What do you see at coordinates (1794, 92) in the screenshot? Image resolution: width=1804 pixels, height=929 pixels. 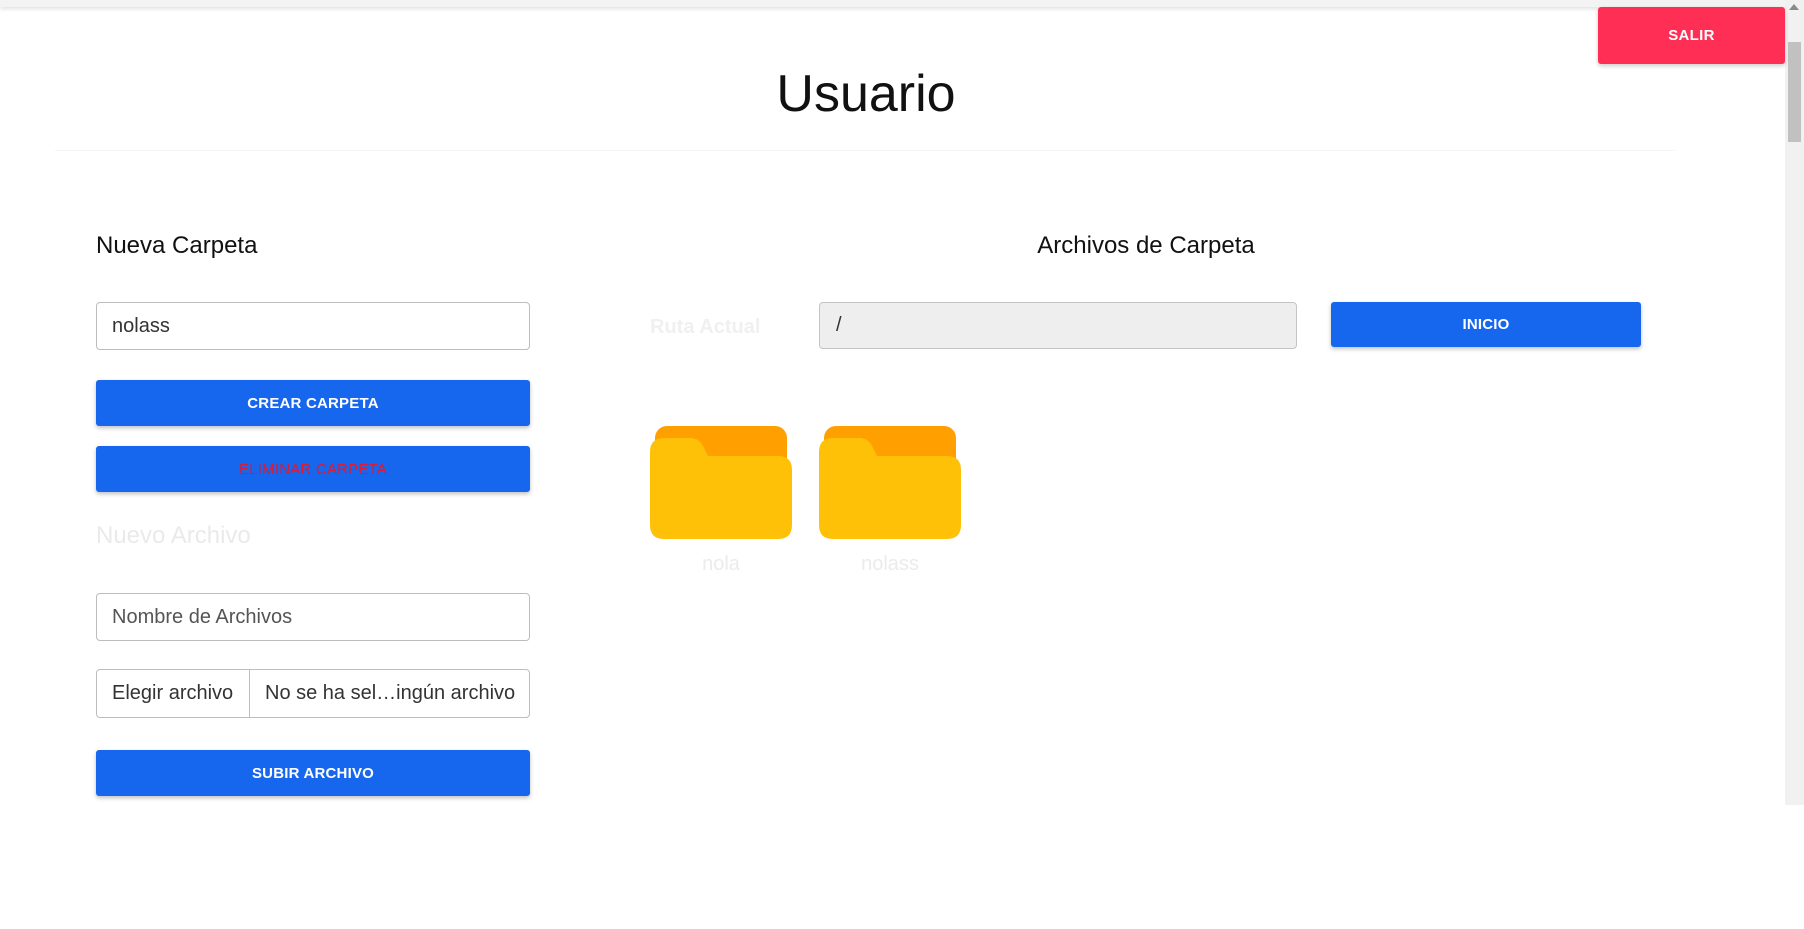 I see `scroll-thumb` at bounding box center [1794, 92].